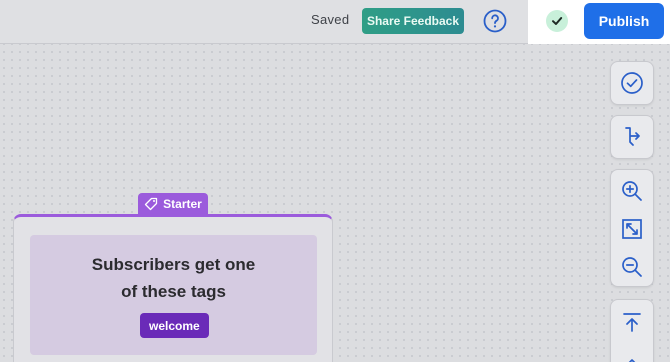 The width and height of the screenshot is (670, 362). I want to click on save-status: Saved, so click(330, 19).